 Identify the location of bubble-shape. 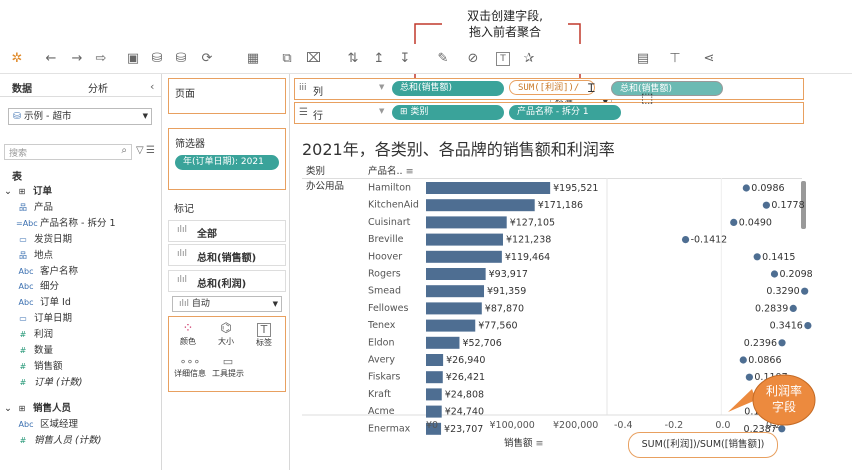
(772, 400).